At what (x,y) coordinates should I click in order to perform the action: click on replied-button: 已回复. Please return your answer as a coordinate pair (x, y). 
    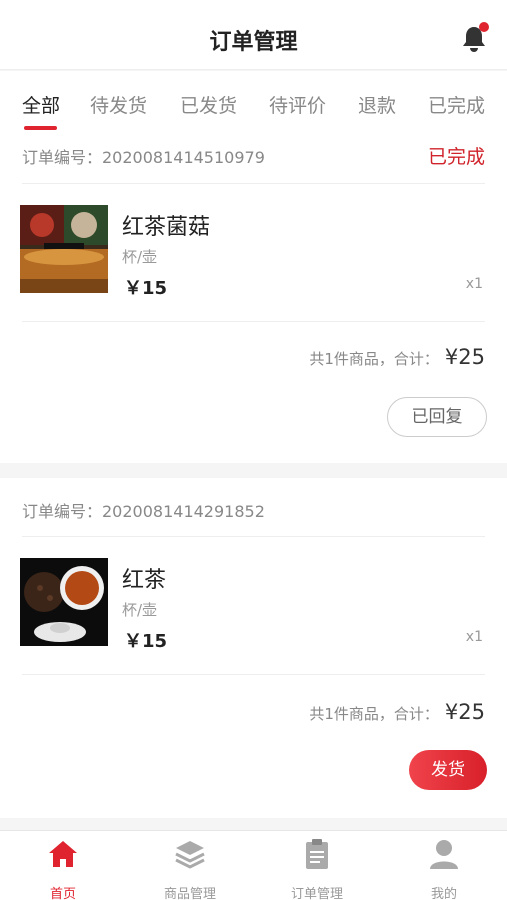
    Looking at the image, I should click on (437, 417).